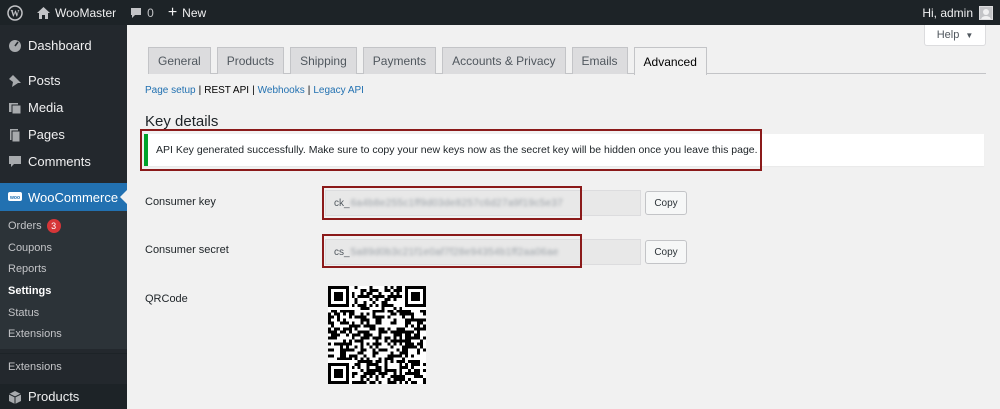 This screenshot has height=409, width=1000. I want to click on tab-emails: Emails, so click(599, 60).